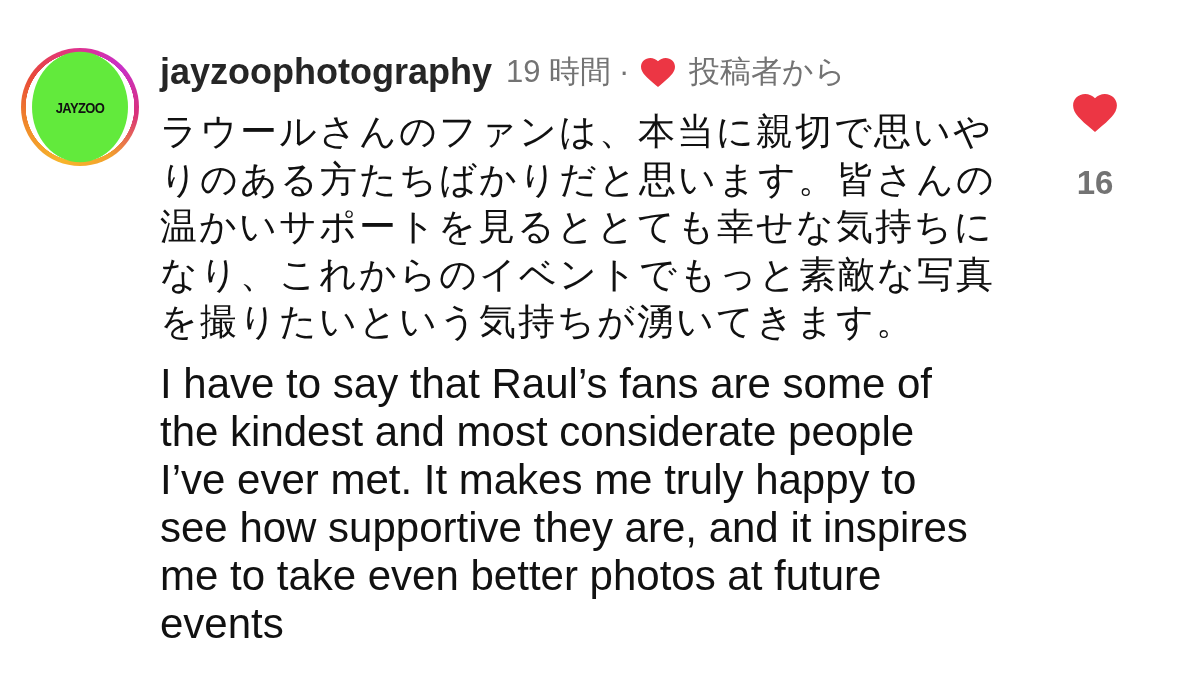 The height and width of the screenshot is (674, 1179). What do you see at coordinates (1095, 183) in the screenshot?
I see `like-count: 16` at bounding box center [1095, 183].